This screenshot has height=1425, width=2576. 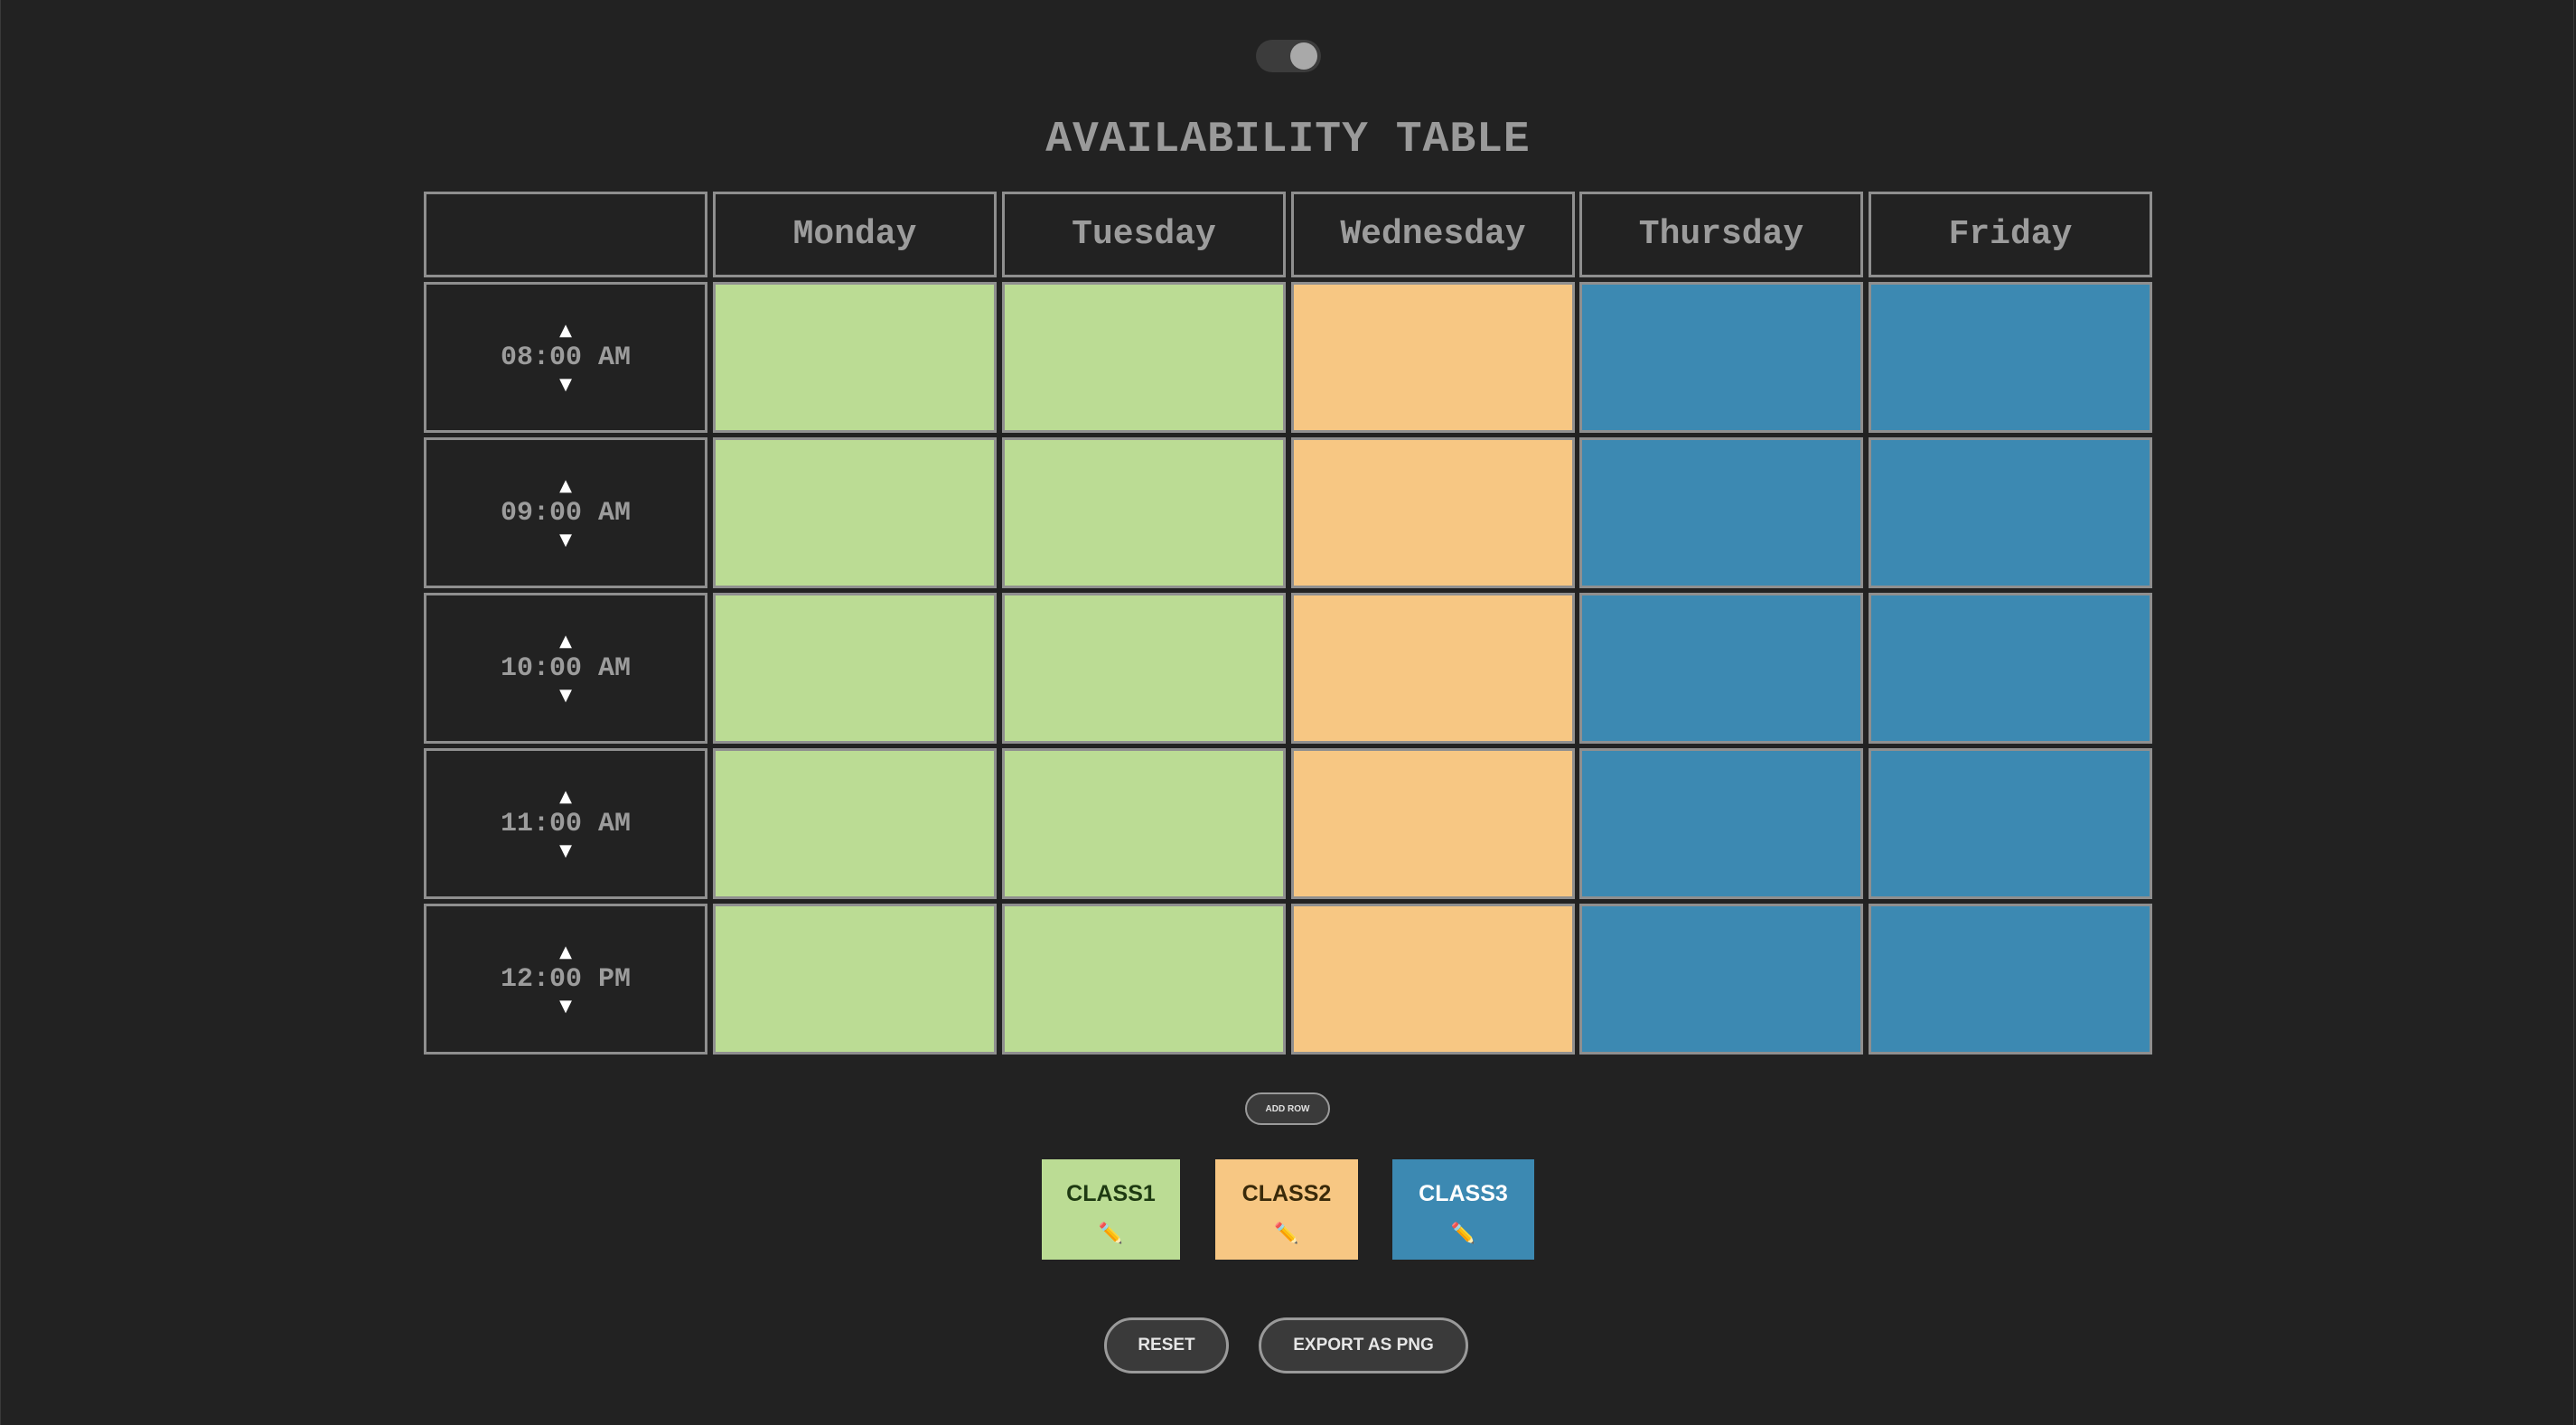 I want to click on legend-class3: CLASS3 ✏️, so click(x=1463, y=1209).